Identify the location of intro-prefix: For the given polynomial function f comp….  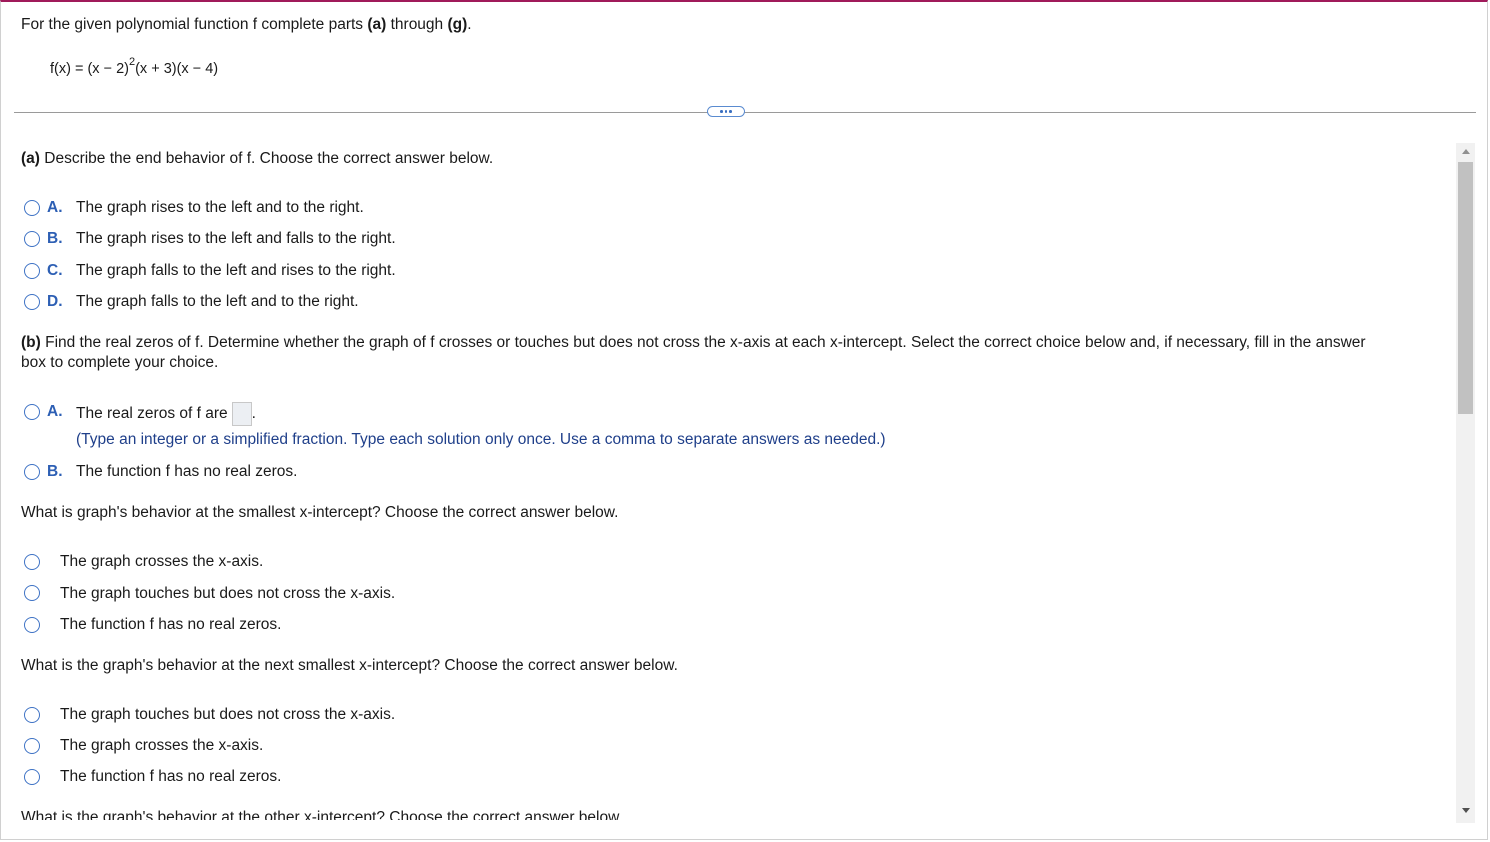
(194, 24).